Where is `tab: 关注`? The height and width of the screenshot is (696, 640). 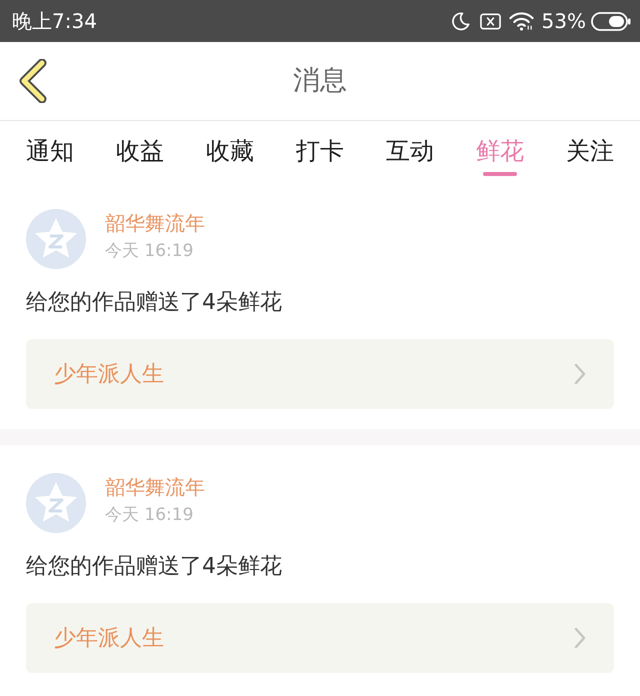 tab: 关注 is located at coordinates (590, 151).